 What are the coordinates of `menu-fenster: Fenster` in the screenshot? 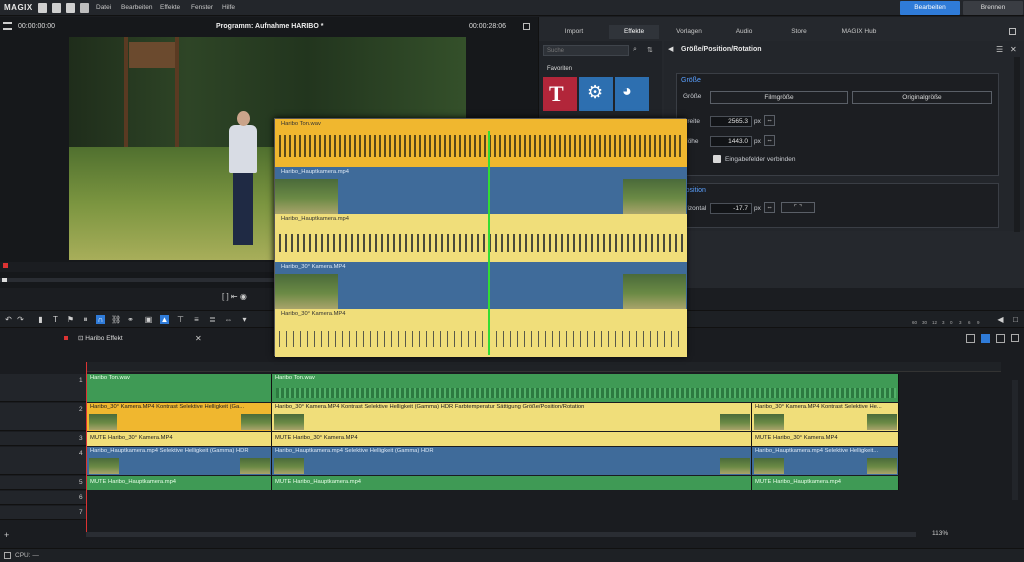 It's located at (202, 7).